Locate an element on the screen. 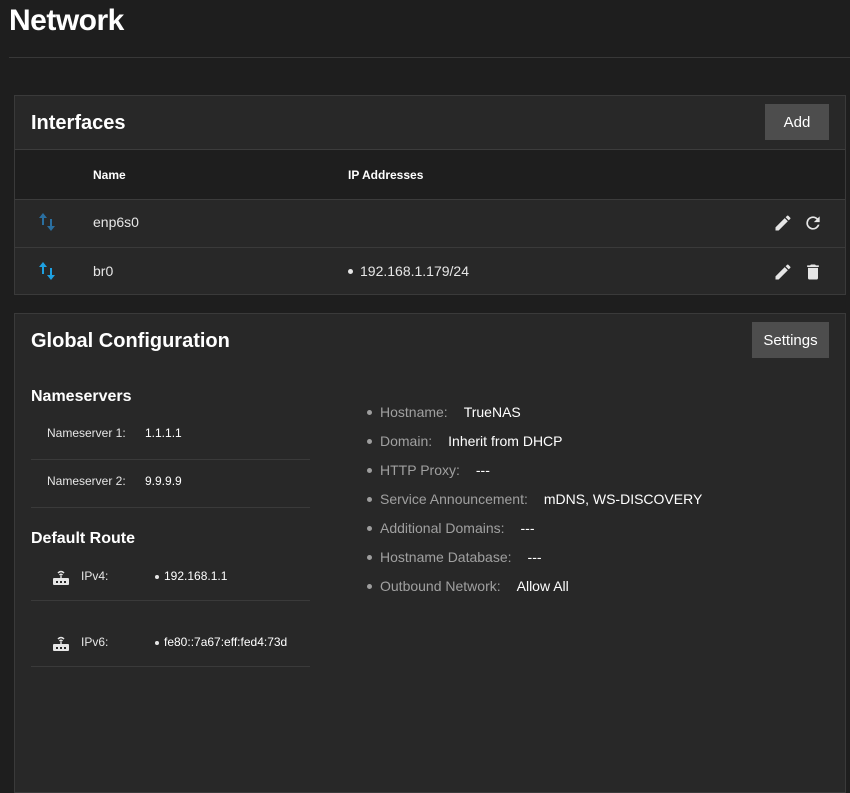 Image resolution: width=850 pixels, height=793 pixels. detail-domain: Domain: Inherit from DHCP is located at coordinates (465, 442).